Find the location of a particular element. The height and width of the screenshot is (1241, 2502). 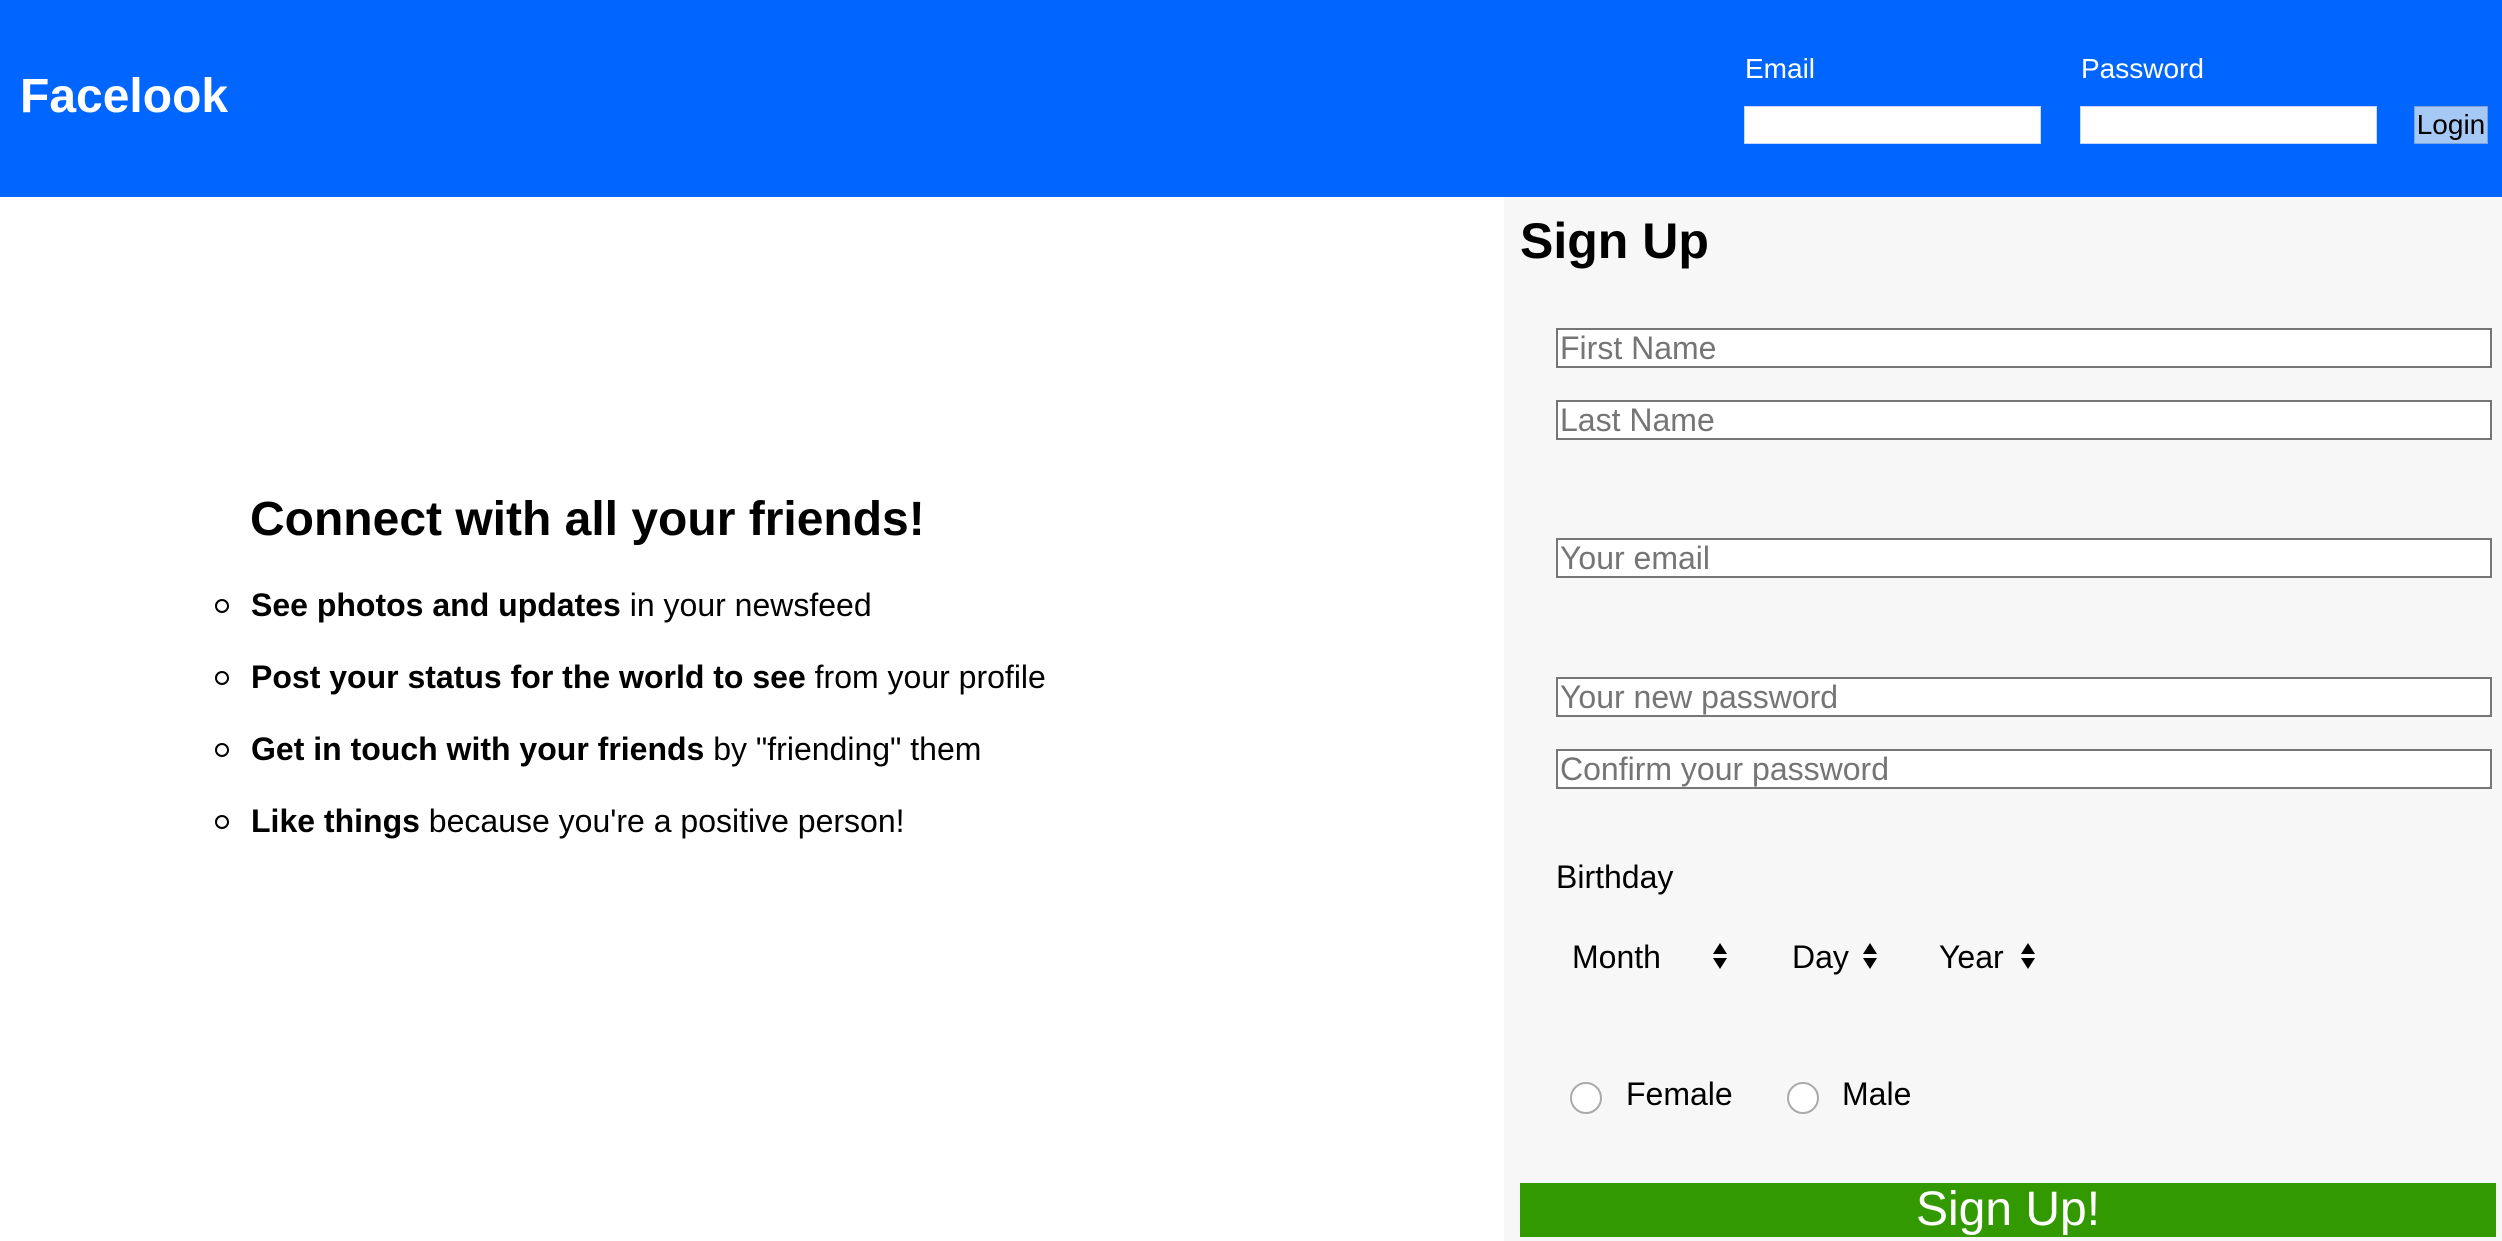

day-select: Day is located at coordinates (1852, 957).